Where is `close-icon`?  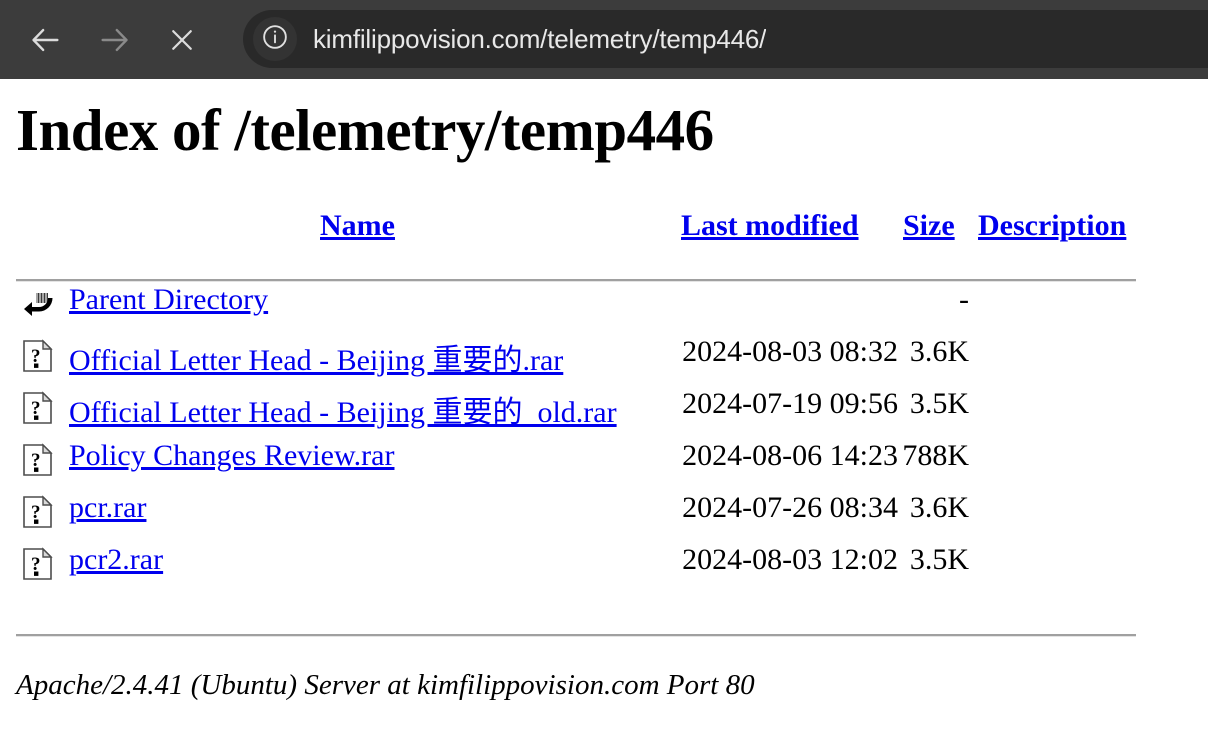
close-icon is located at coordinates (182, 40).